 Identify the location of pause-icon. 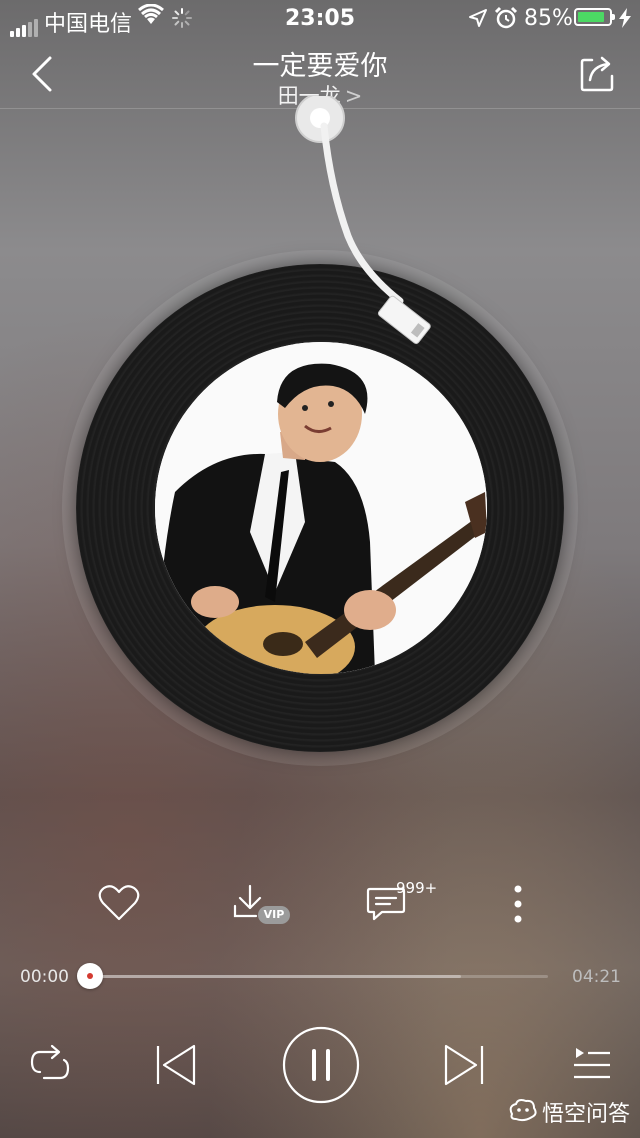
(321, 1065).